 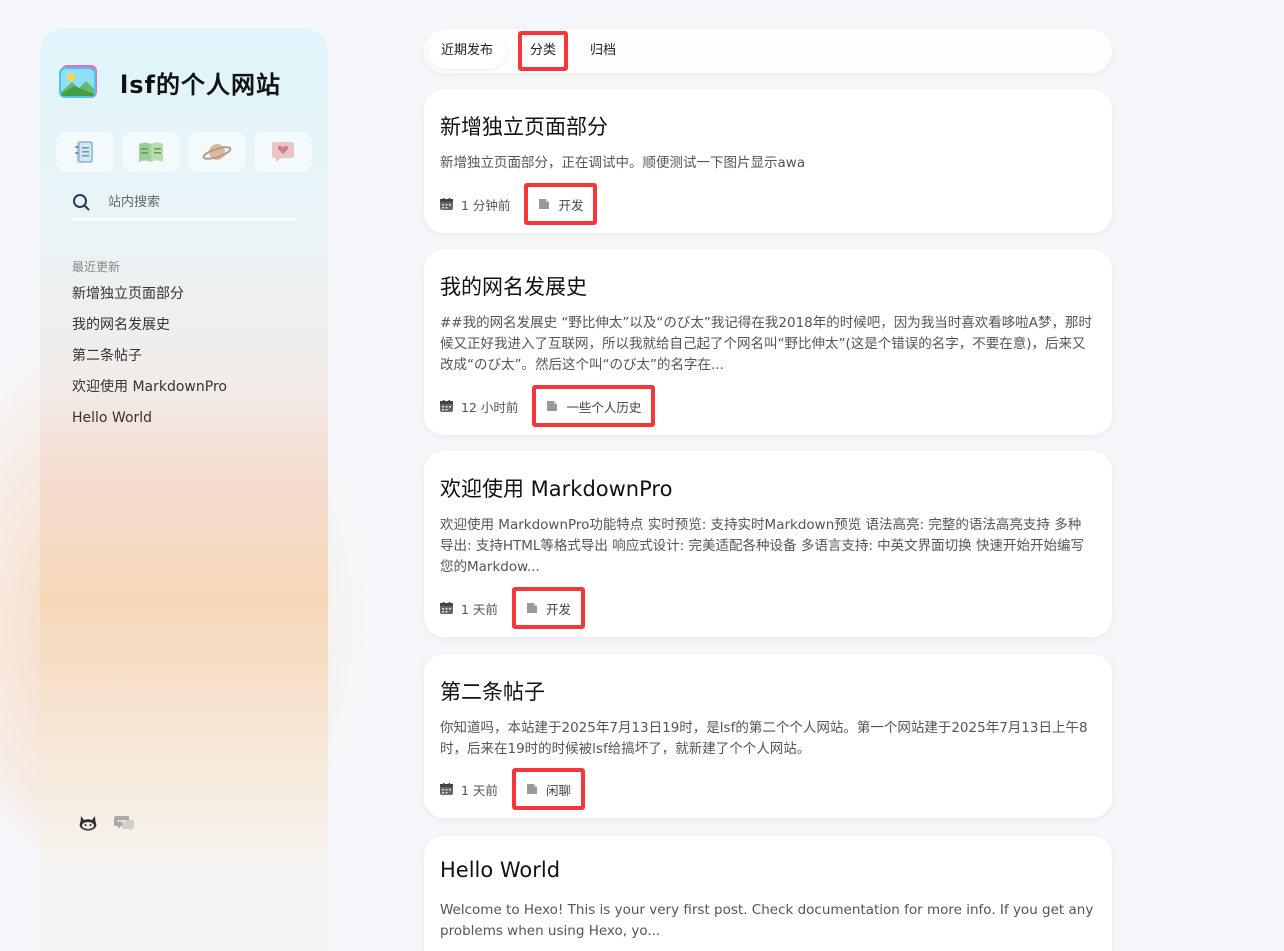 What do you see at coordinates (486, 205) in the screenshot?
I see `post-time: 1 分钟前` at bounding box center [486, 205].